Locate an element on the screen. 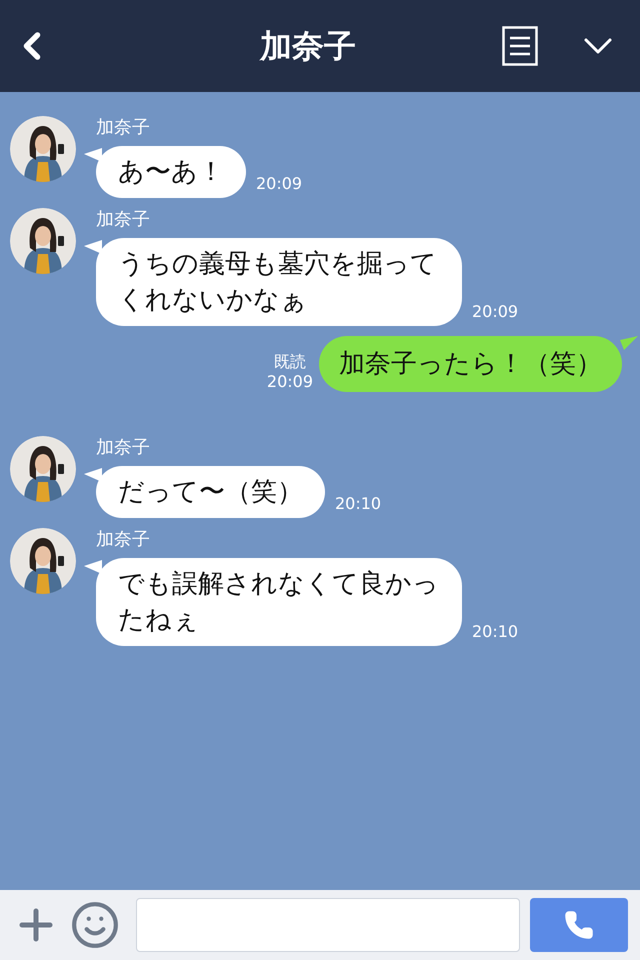 This screenshot has height=960, width=640. chat-title: 加奈子 is located at coordinates (307, 46).